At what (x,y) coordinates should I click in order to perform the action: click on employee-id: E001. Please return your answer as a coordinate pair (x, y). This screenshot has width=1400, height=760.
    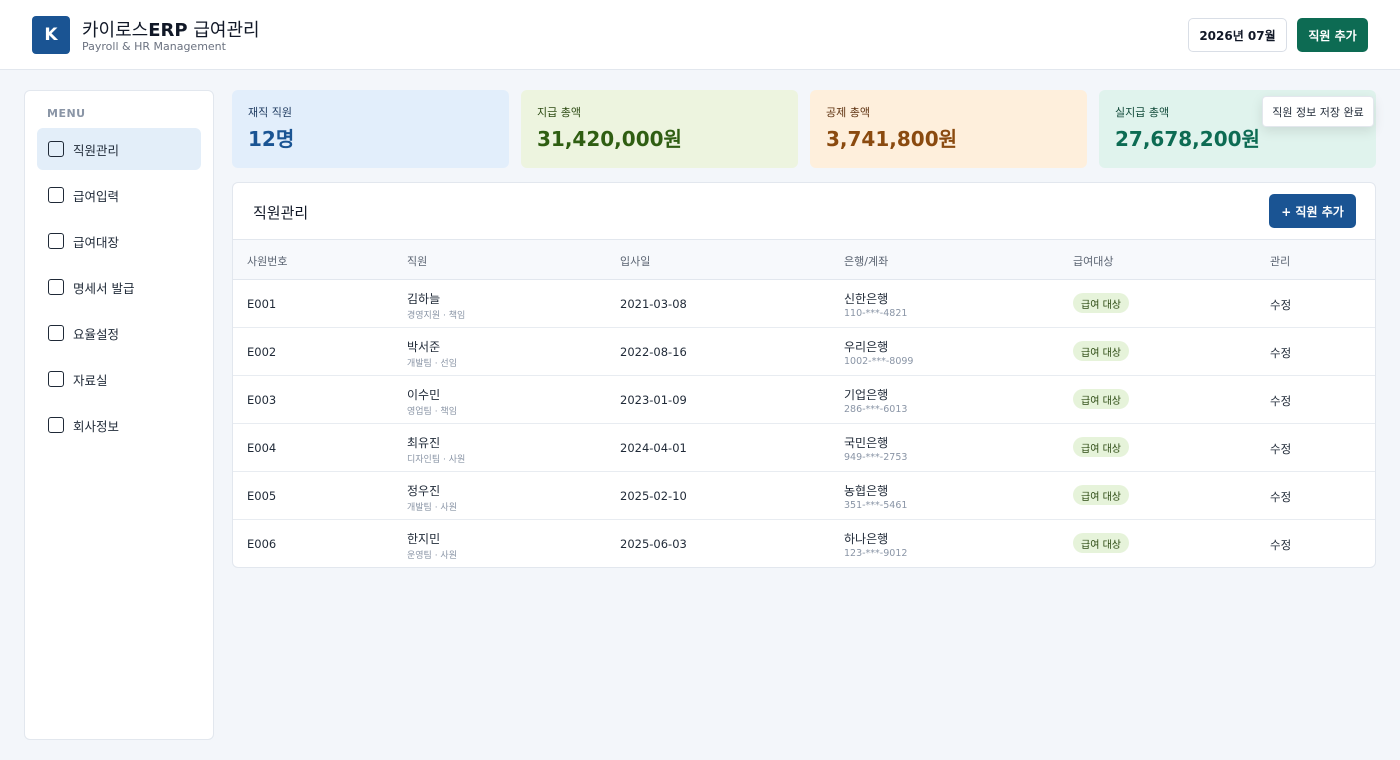
    Looking at the image, I should click on (262, 304).